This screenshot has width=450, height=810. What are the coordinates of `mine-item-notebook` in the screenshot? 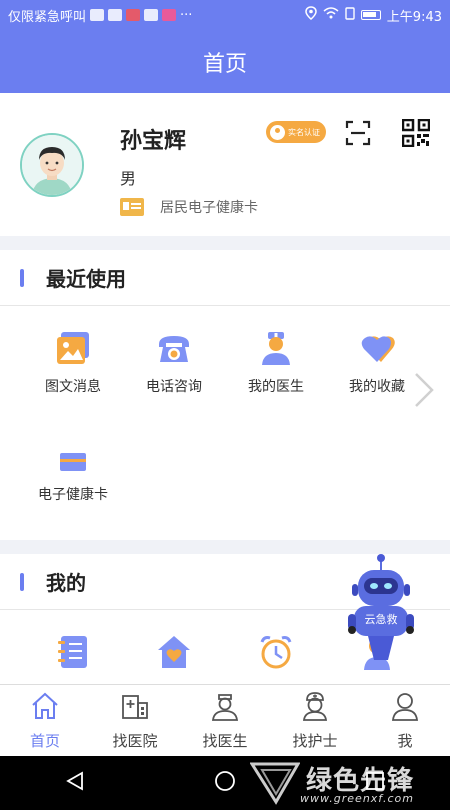 It's located at (73, 652).